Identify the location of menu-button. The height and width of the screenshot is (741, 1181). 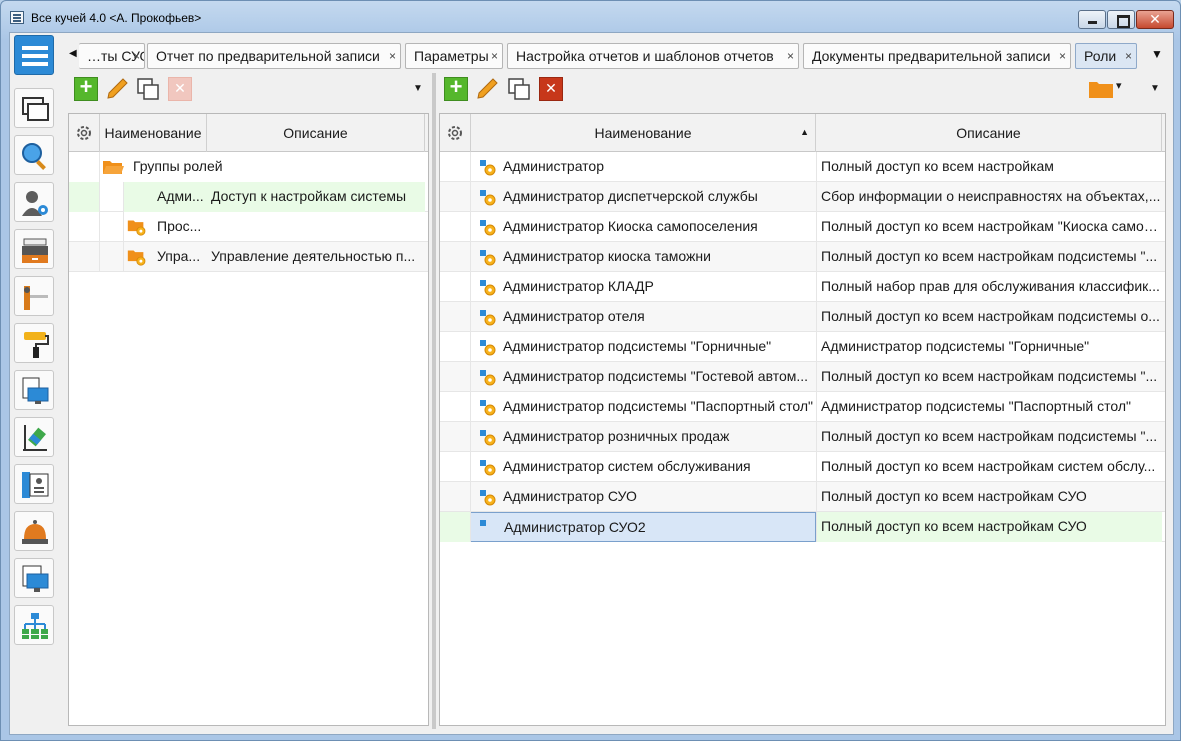
(34, 55).